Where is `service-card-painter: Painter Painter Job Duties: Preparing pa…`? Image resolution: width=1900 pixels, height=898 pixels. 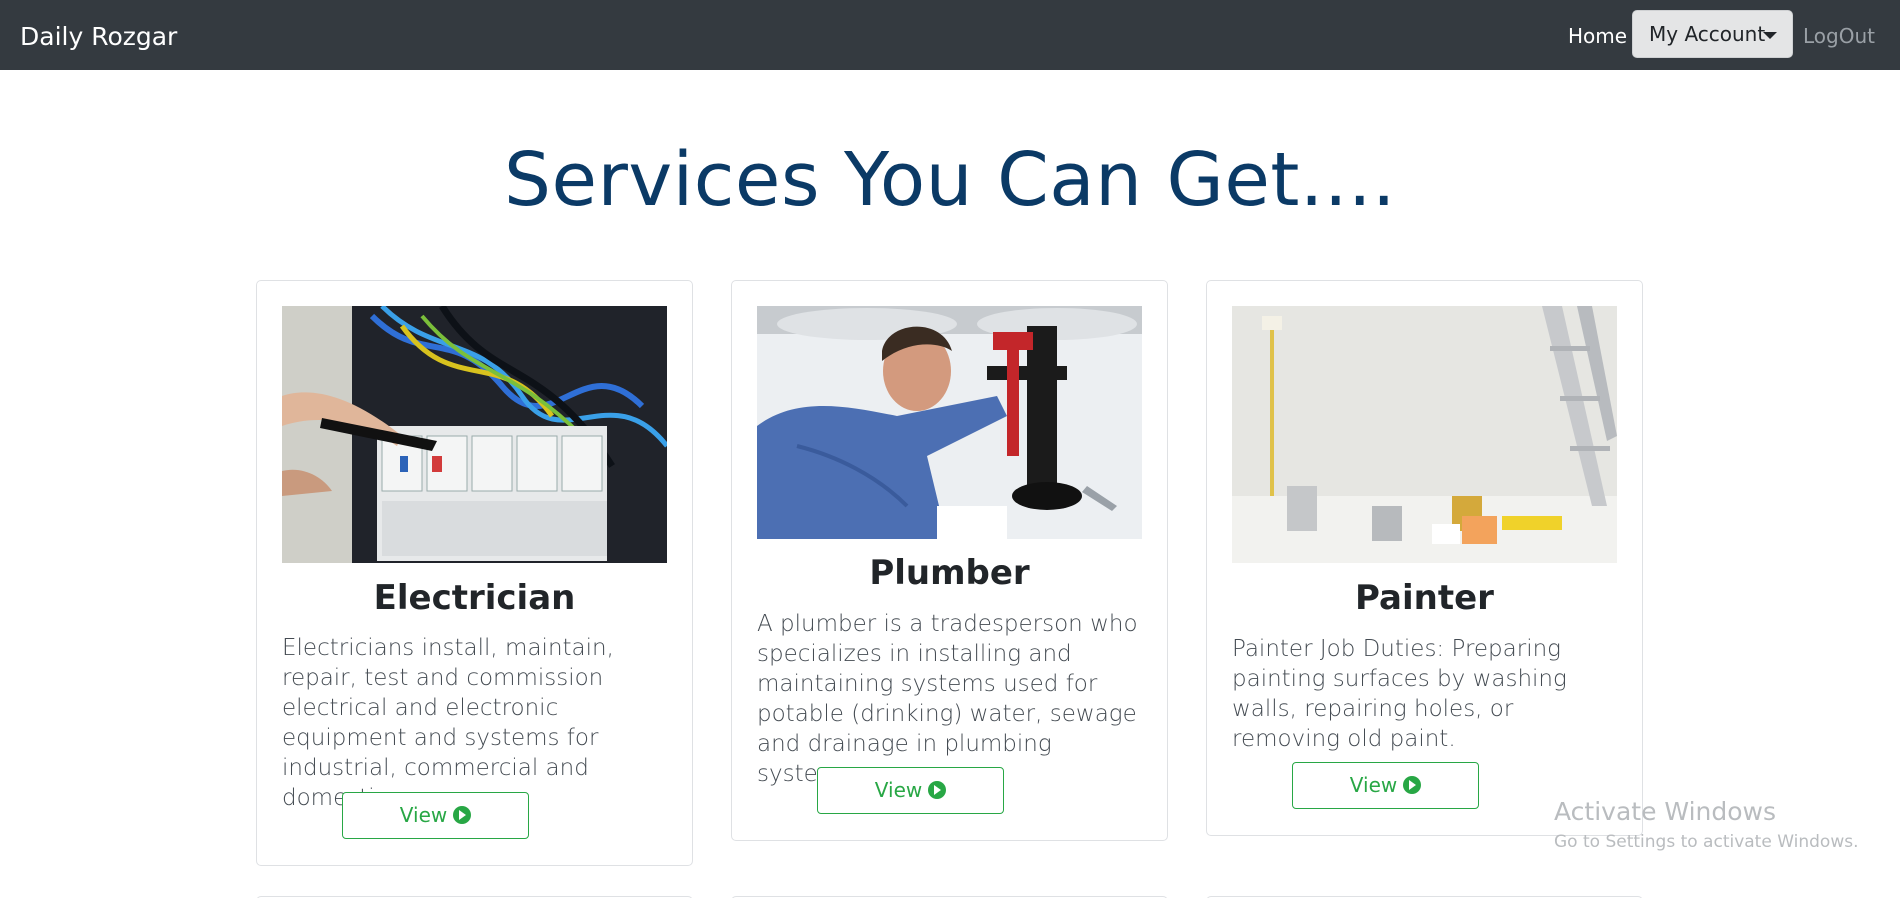 service-card-painter: Painter Painter Job Duties: Preparing pa… is located at coordinates (1424, 558).